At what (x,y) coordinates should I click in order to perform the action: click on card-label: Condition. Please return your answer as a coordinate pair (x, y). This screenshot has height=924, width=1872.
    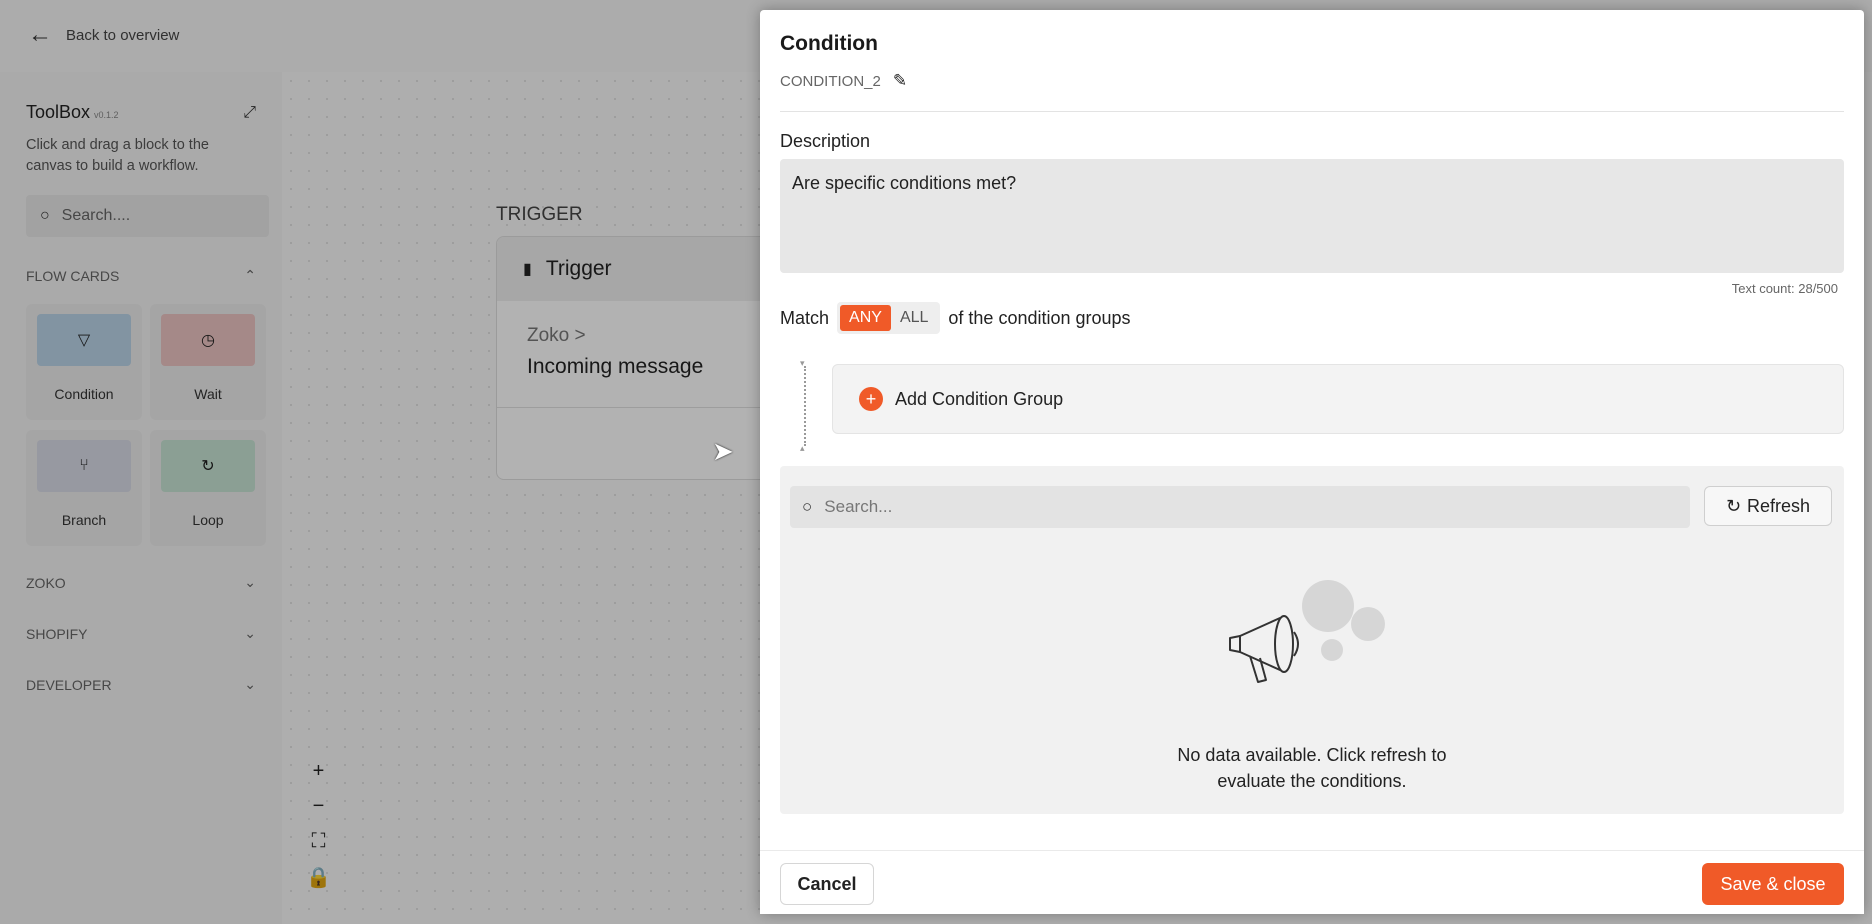
    Looking at the image, I should click on (84, 394).